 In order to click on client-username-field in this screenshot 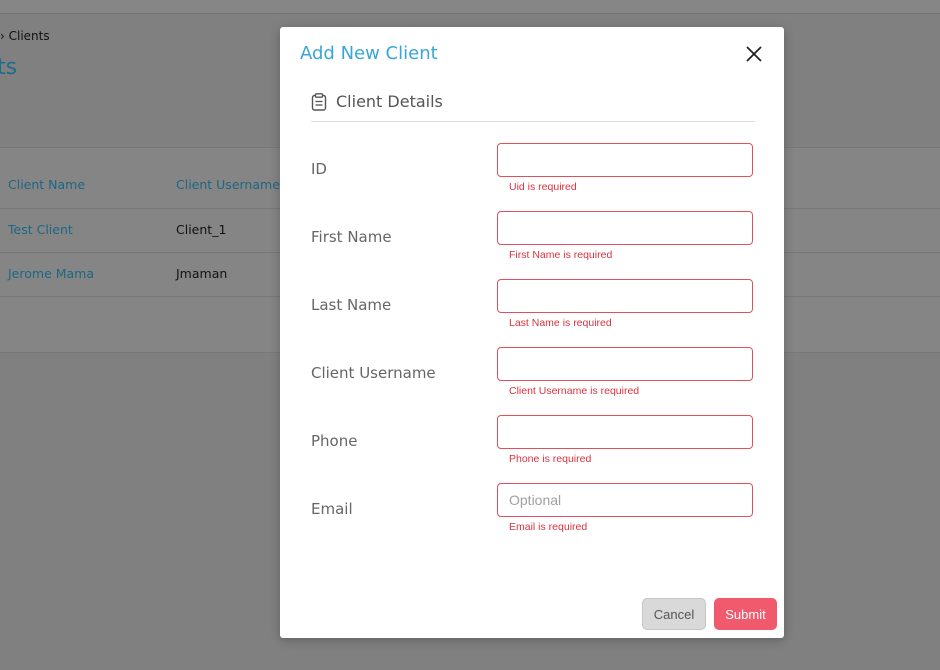, I will do `click(625, 364)`.